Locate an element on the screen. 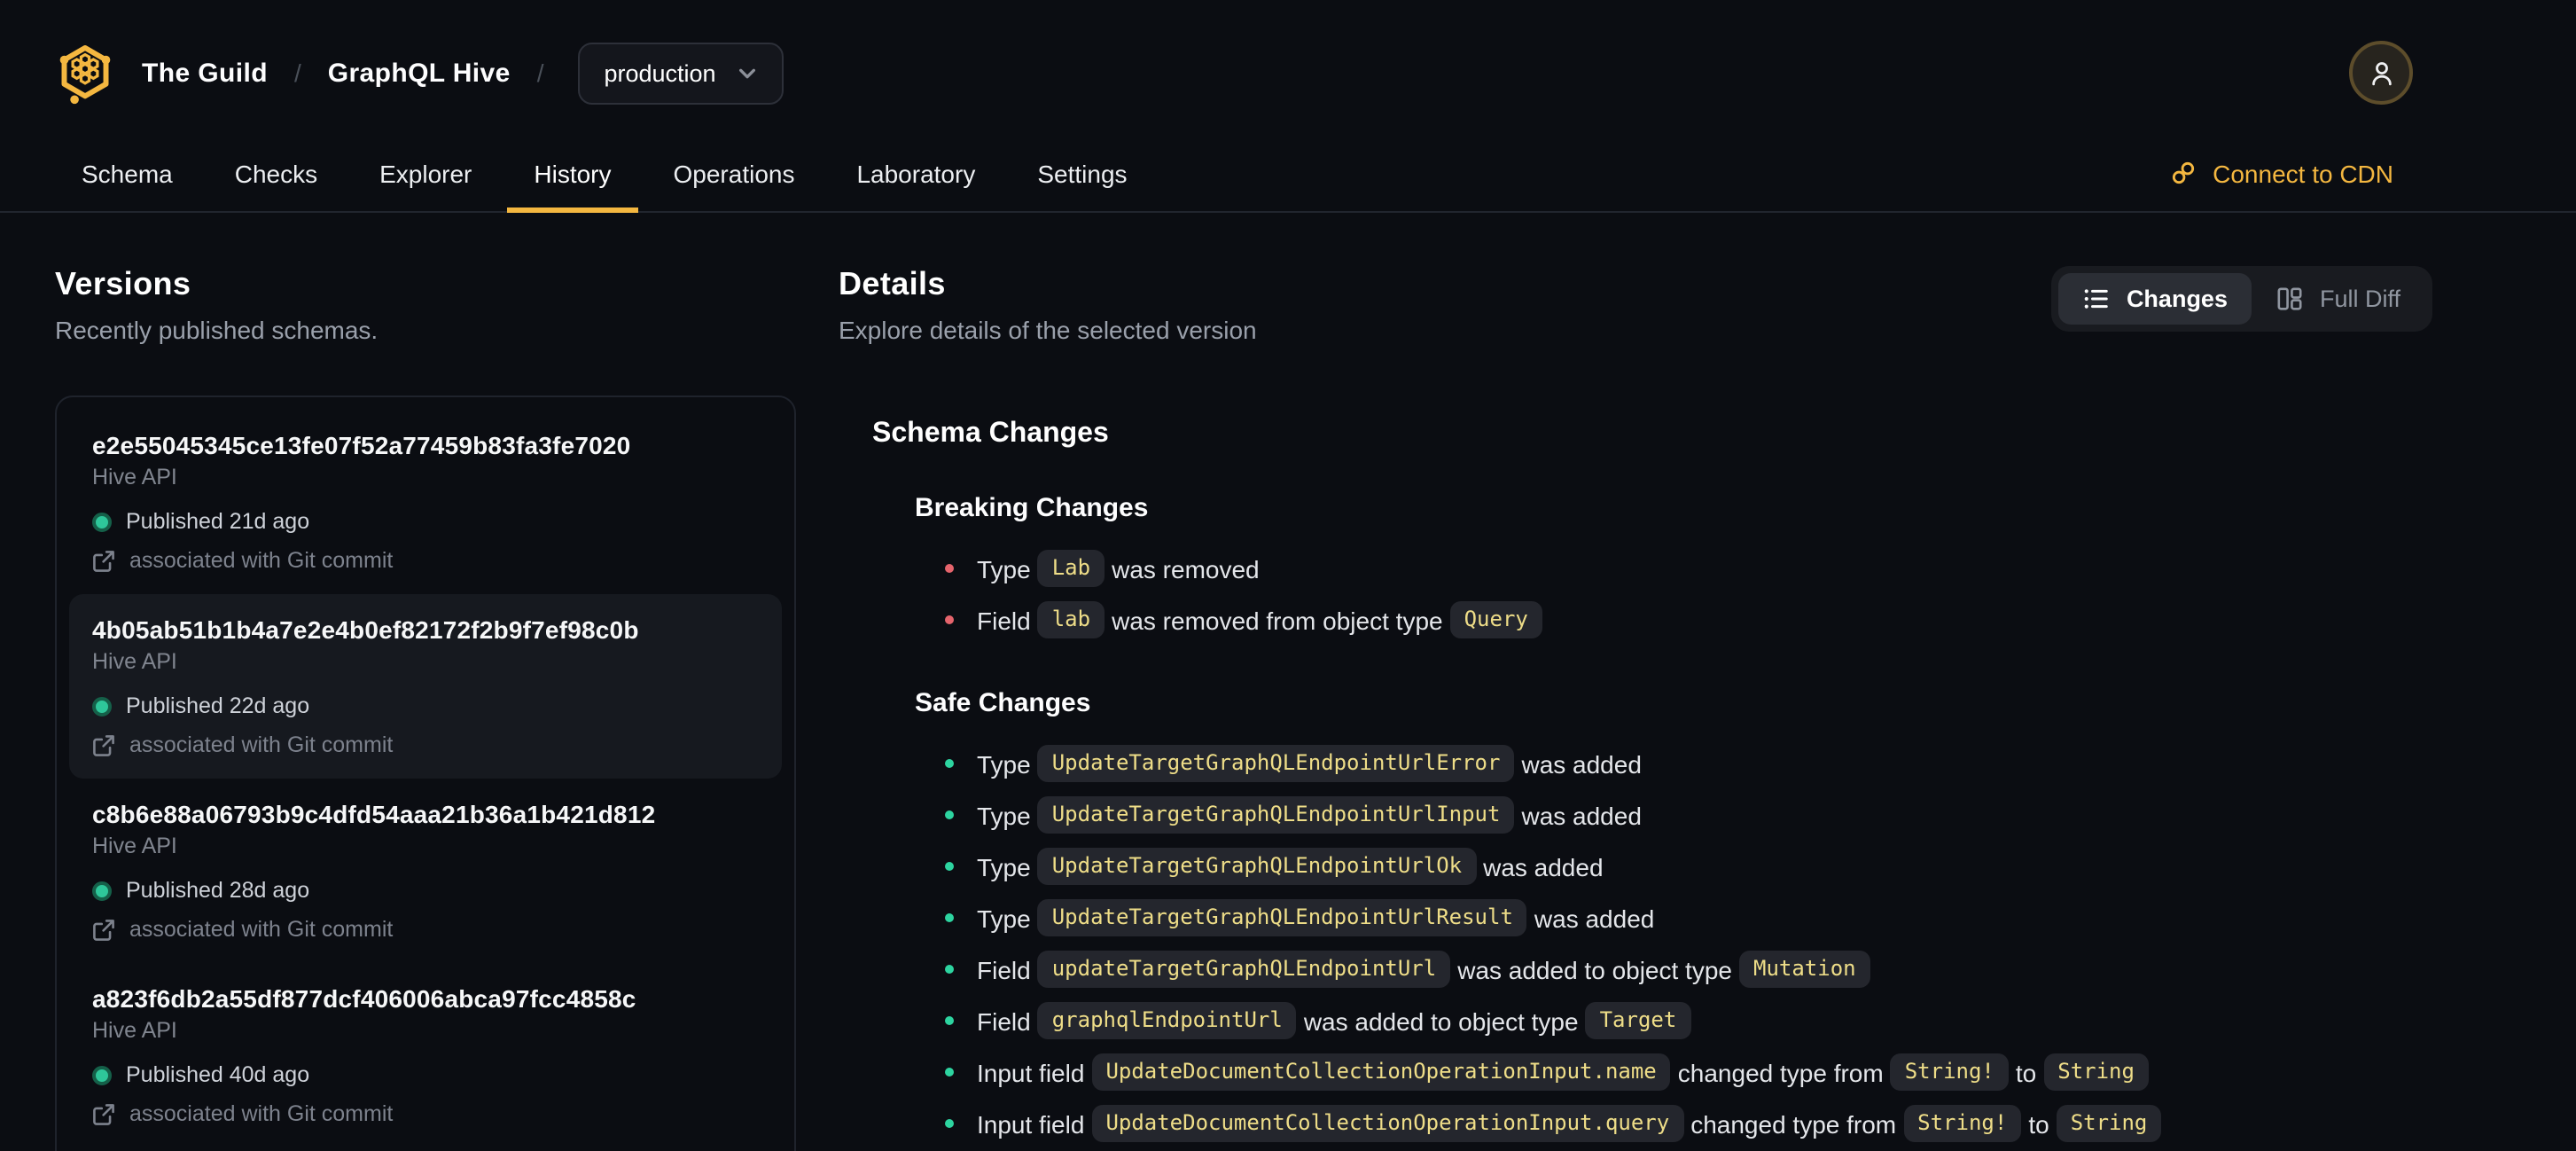 The height and width of the screenshot is (1151, 2576). connect-to-cdn-link: Connect to CDN is located at coordinates (2281, 173).